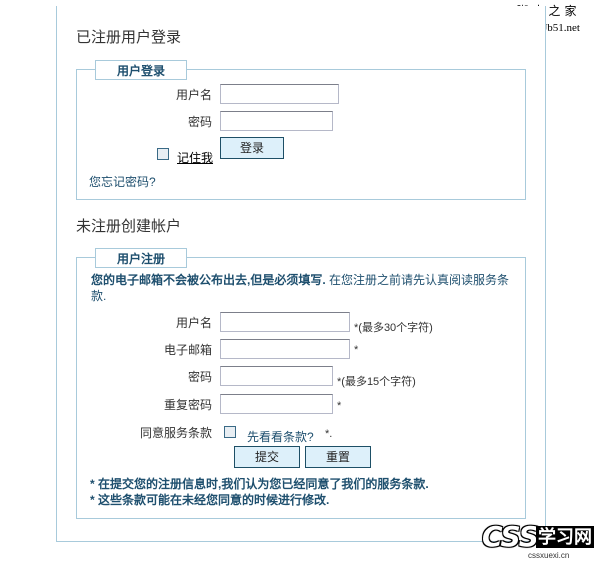  What do you see at coordinates (193, 95) in the screenshot?
I see `login-username-label: 用户名` at bounding box center [193, 95].